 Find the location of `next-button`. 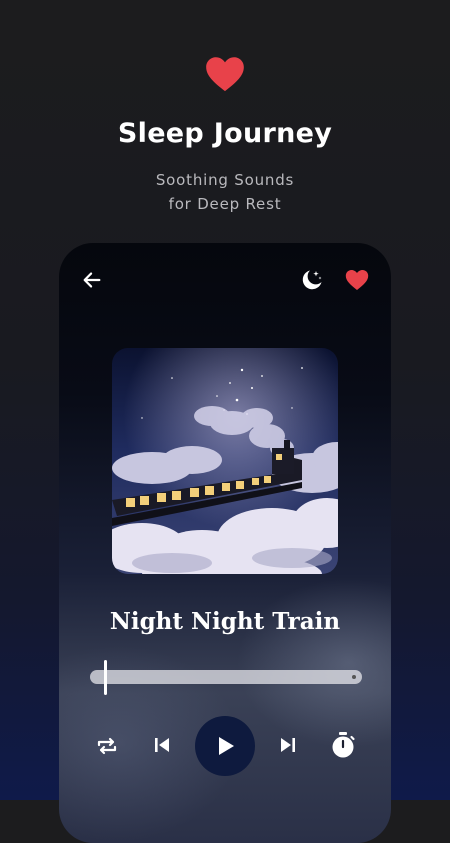

next-button is located at coordinates (288, 745).